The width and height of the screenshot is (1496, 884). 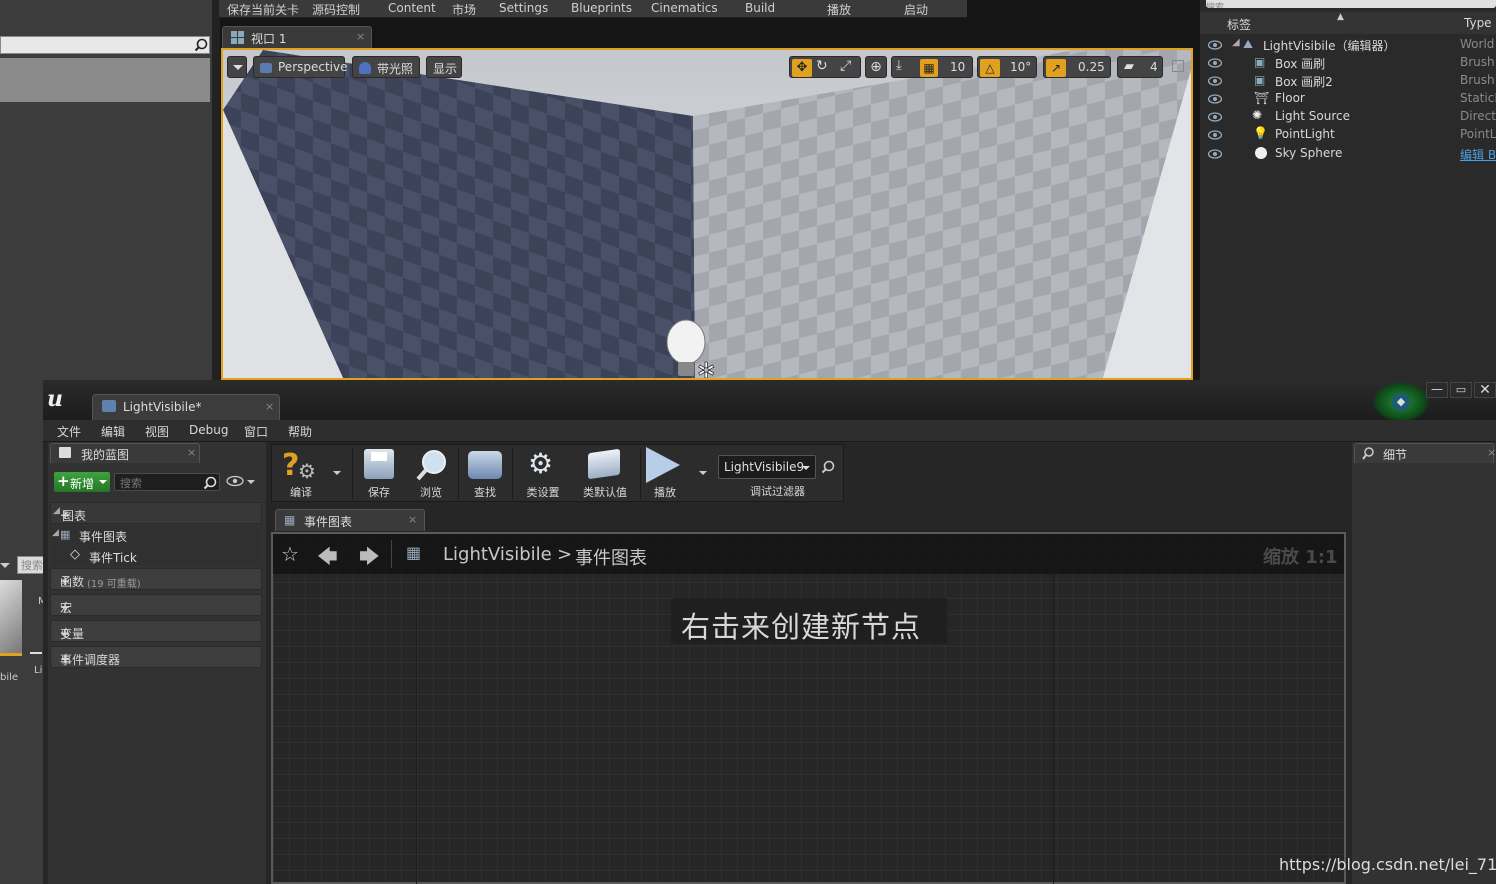 What do you see at coordinates (350, 520) in the screenshot?
I see `tab-event-graph: ▦ 事件图表 ×` at bounding box center [350, 520].